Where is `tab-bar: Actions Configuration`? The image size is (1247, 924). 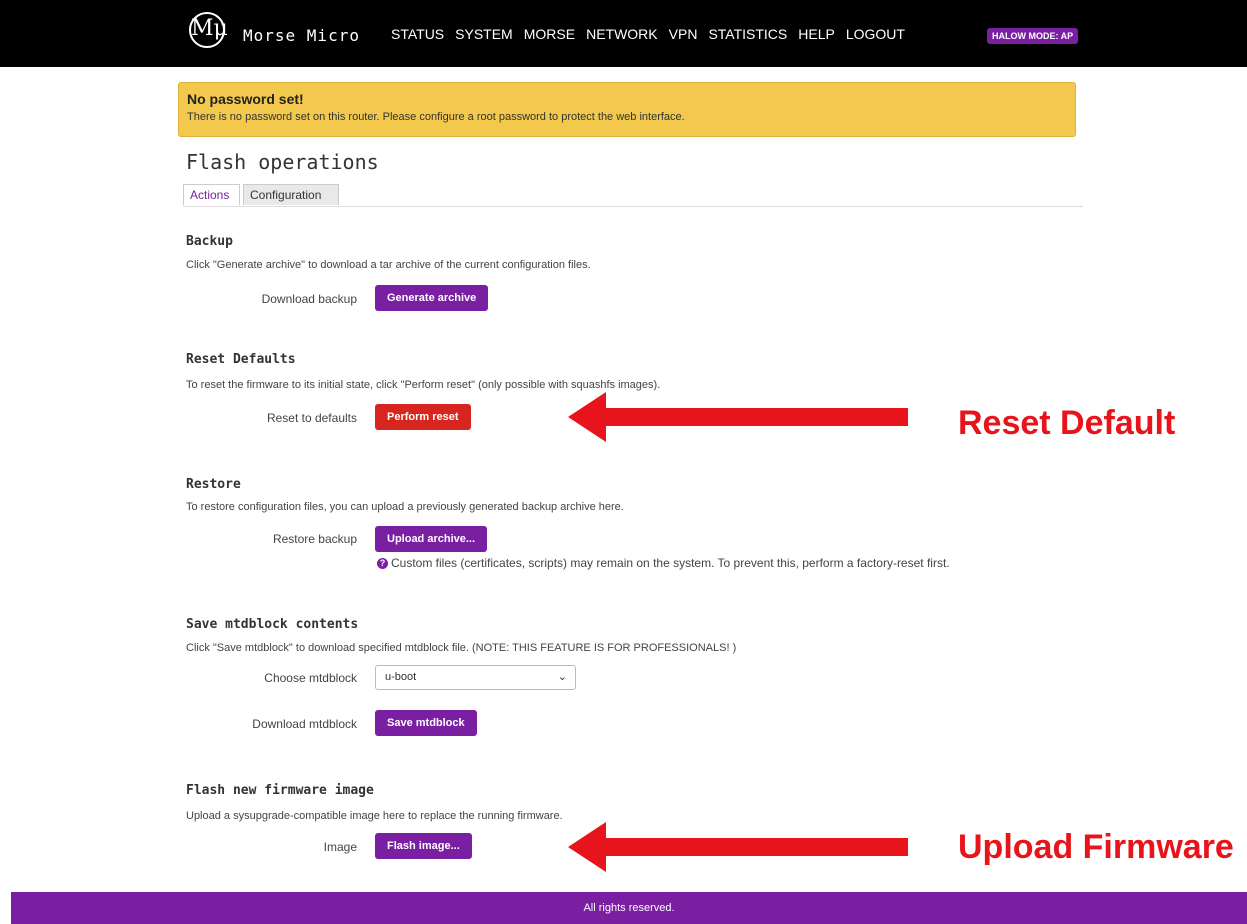
tab-bar: Actions Configuration is located at coordinates (633, 195).